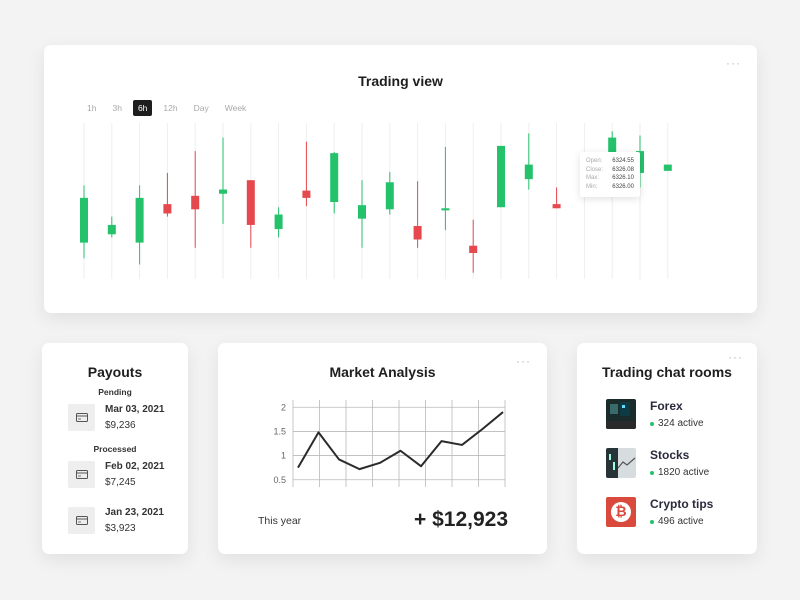 The width and height of the screenshot is (800, 600). Describe the element at coordinates (621, 414) in the screenshot. I see `forex-thumbnail-icon` at that location.